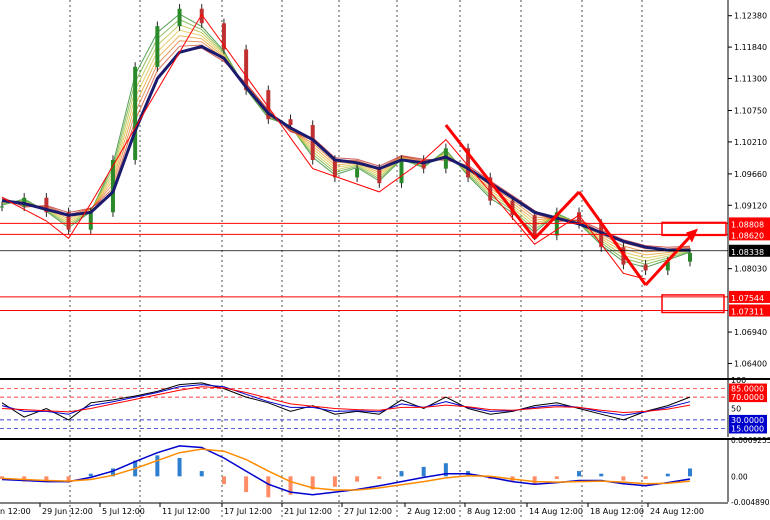 The height and width of the screenshot is (520, 770). I want to click on price-tick-label: 1.11840, so click(750, 47).